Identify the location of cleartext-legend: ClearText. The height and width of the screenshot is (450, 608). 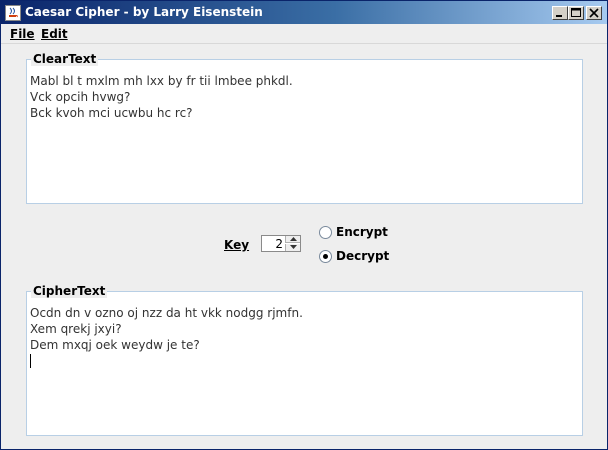
(65, 59).